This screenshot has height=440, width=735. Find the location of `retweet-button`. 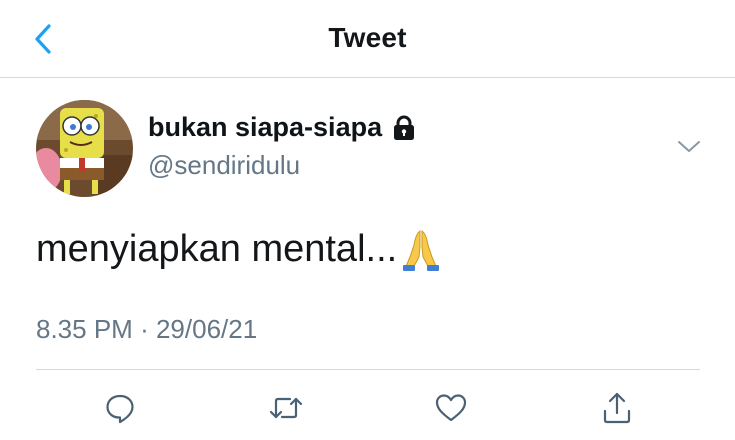

retweet-button is located at coordinates (286, 408).